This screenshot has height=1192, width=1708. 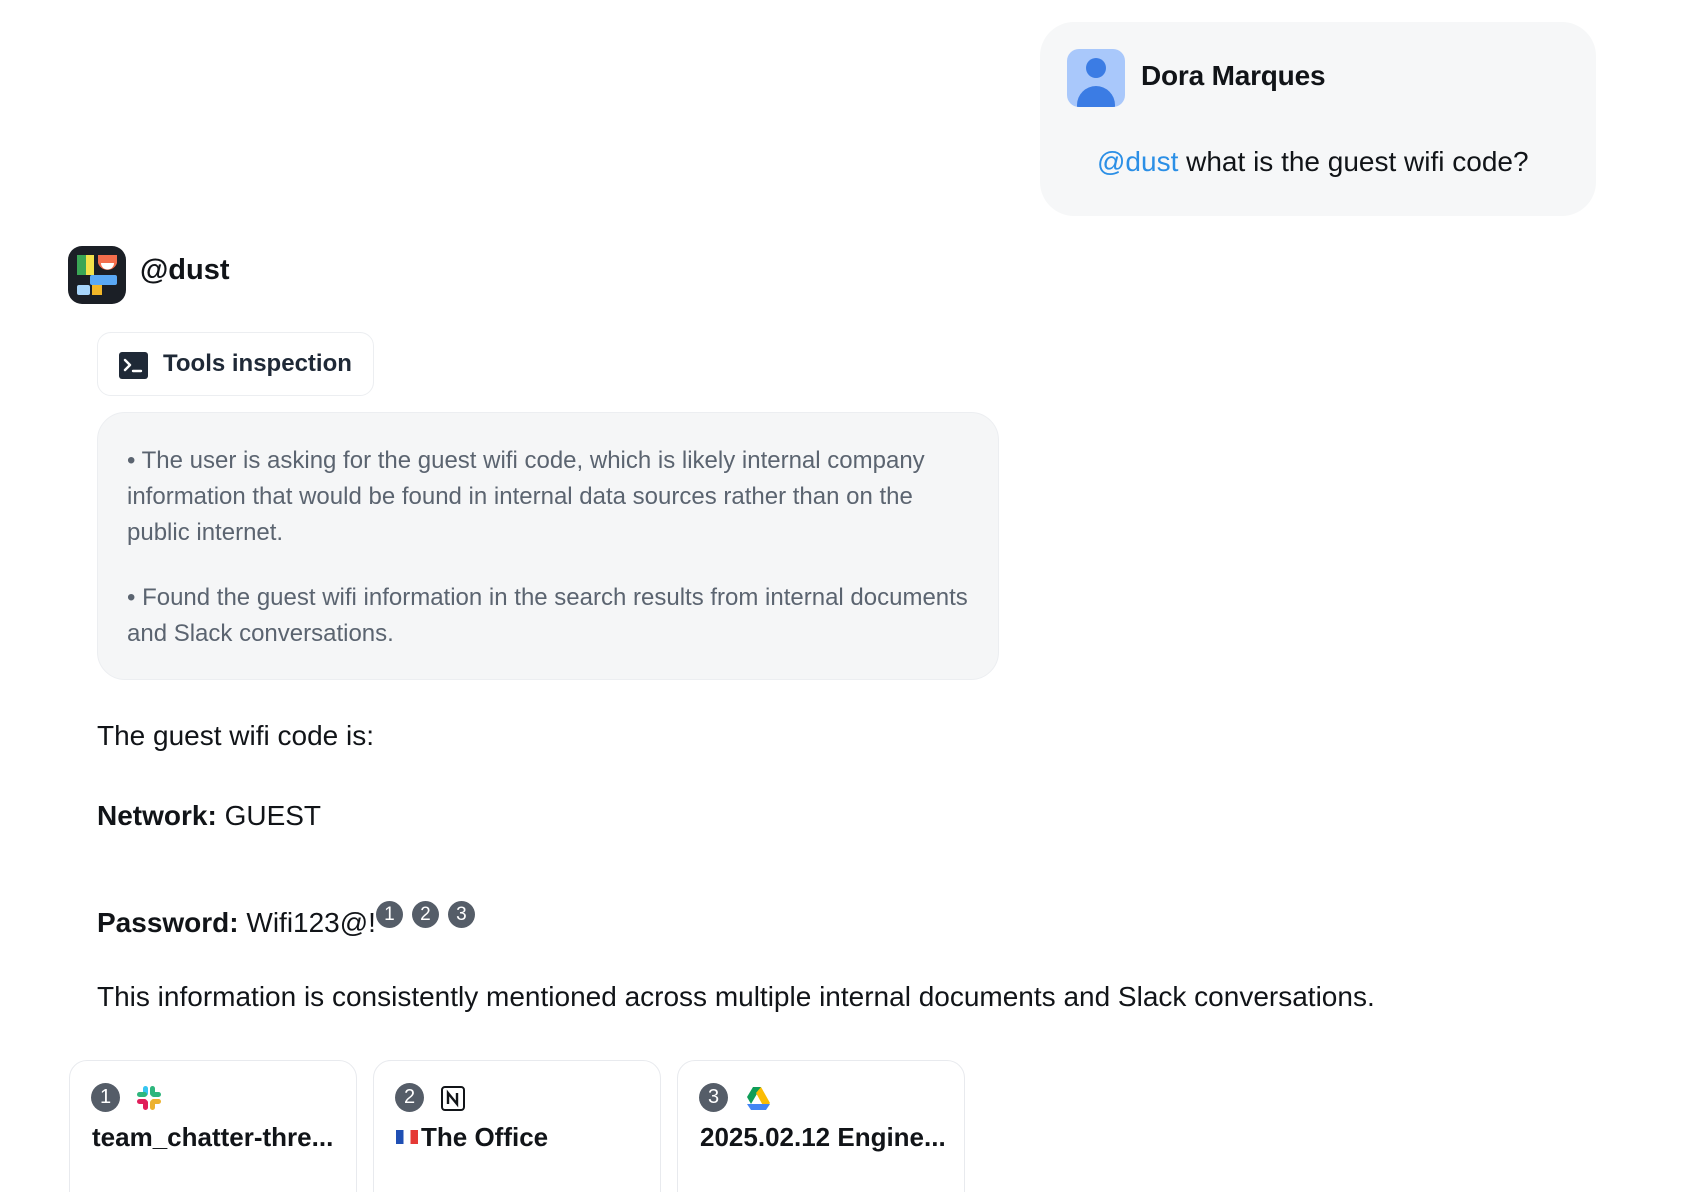 What do you see at coordinates (485, 1137) in the screenshot?
I see `source-title-text: The Office` at bounding box center [485, 1137].